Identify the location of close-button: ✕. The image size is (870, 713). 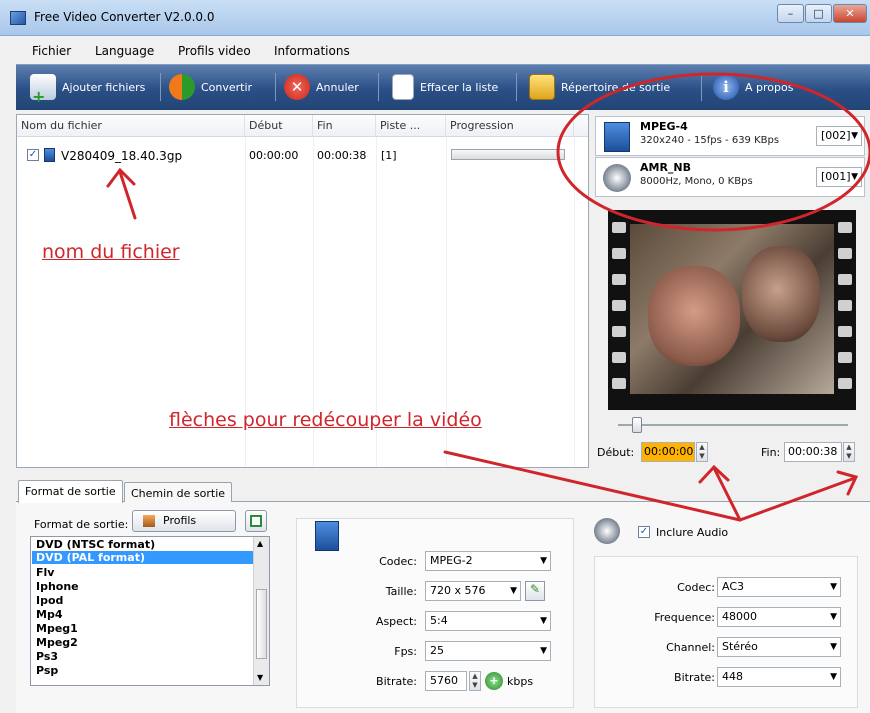
(850, 13).